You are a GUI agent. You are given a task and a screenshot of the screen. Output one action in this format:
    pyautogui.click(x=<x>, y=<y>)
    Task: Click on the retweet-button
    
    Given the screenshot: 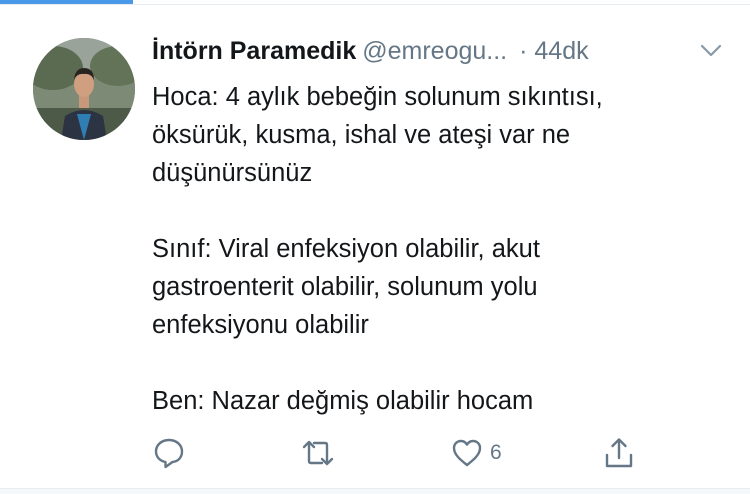 What is the action you would take?
    pyautogui.click(x=318, y=453)
    